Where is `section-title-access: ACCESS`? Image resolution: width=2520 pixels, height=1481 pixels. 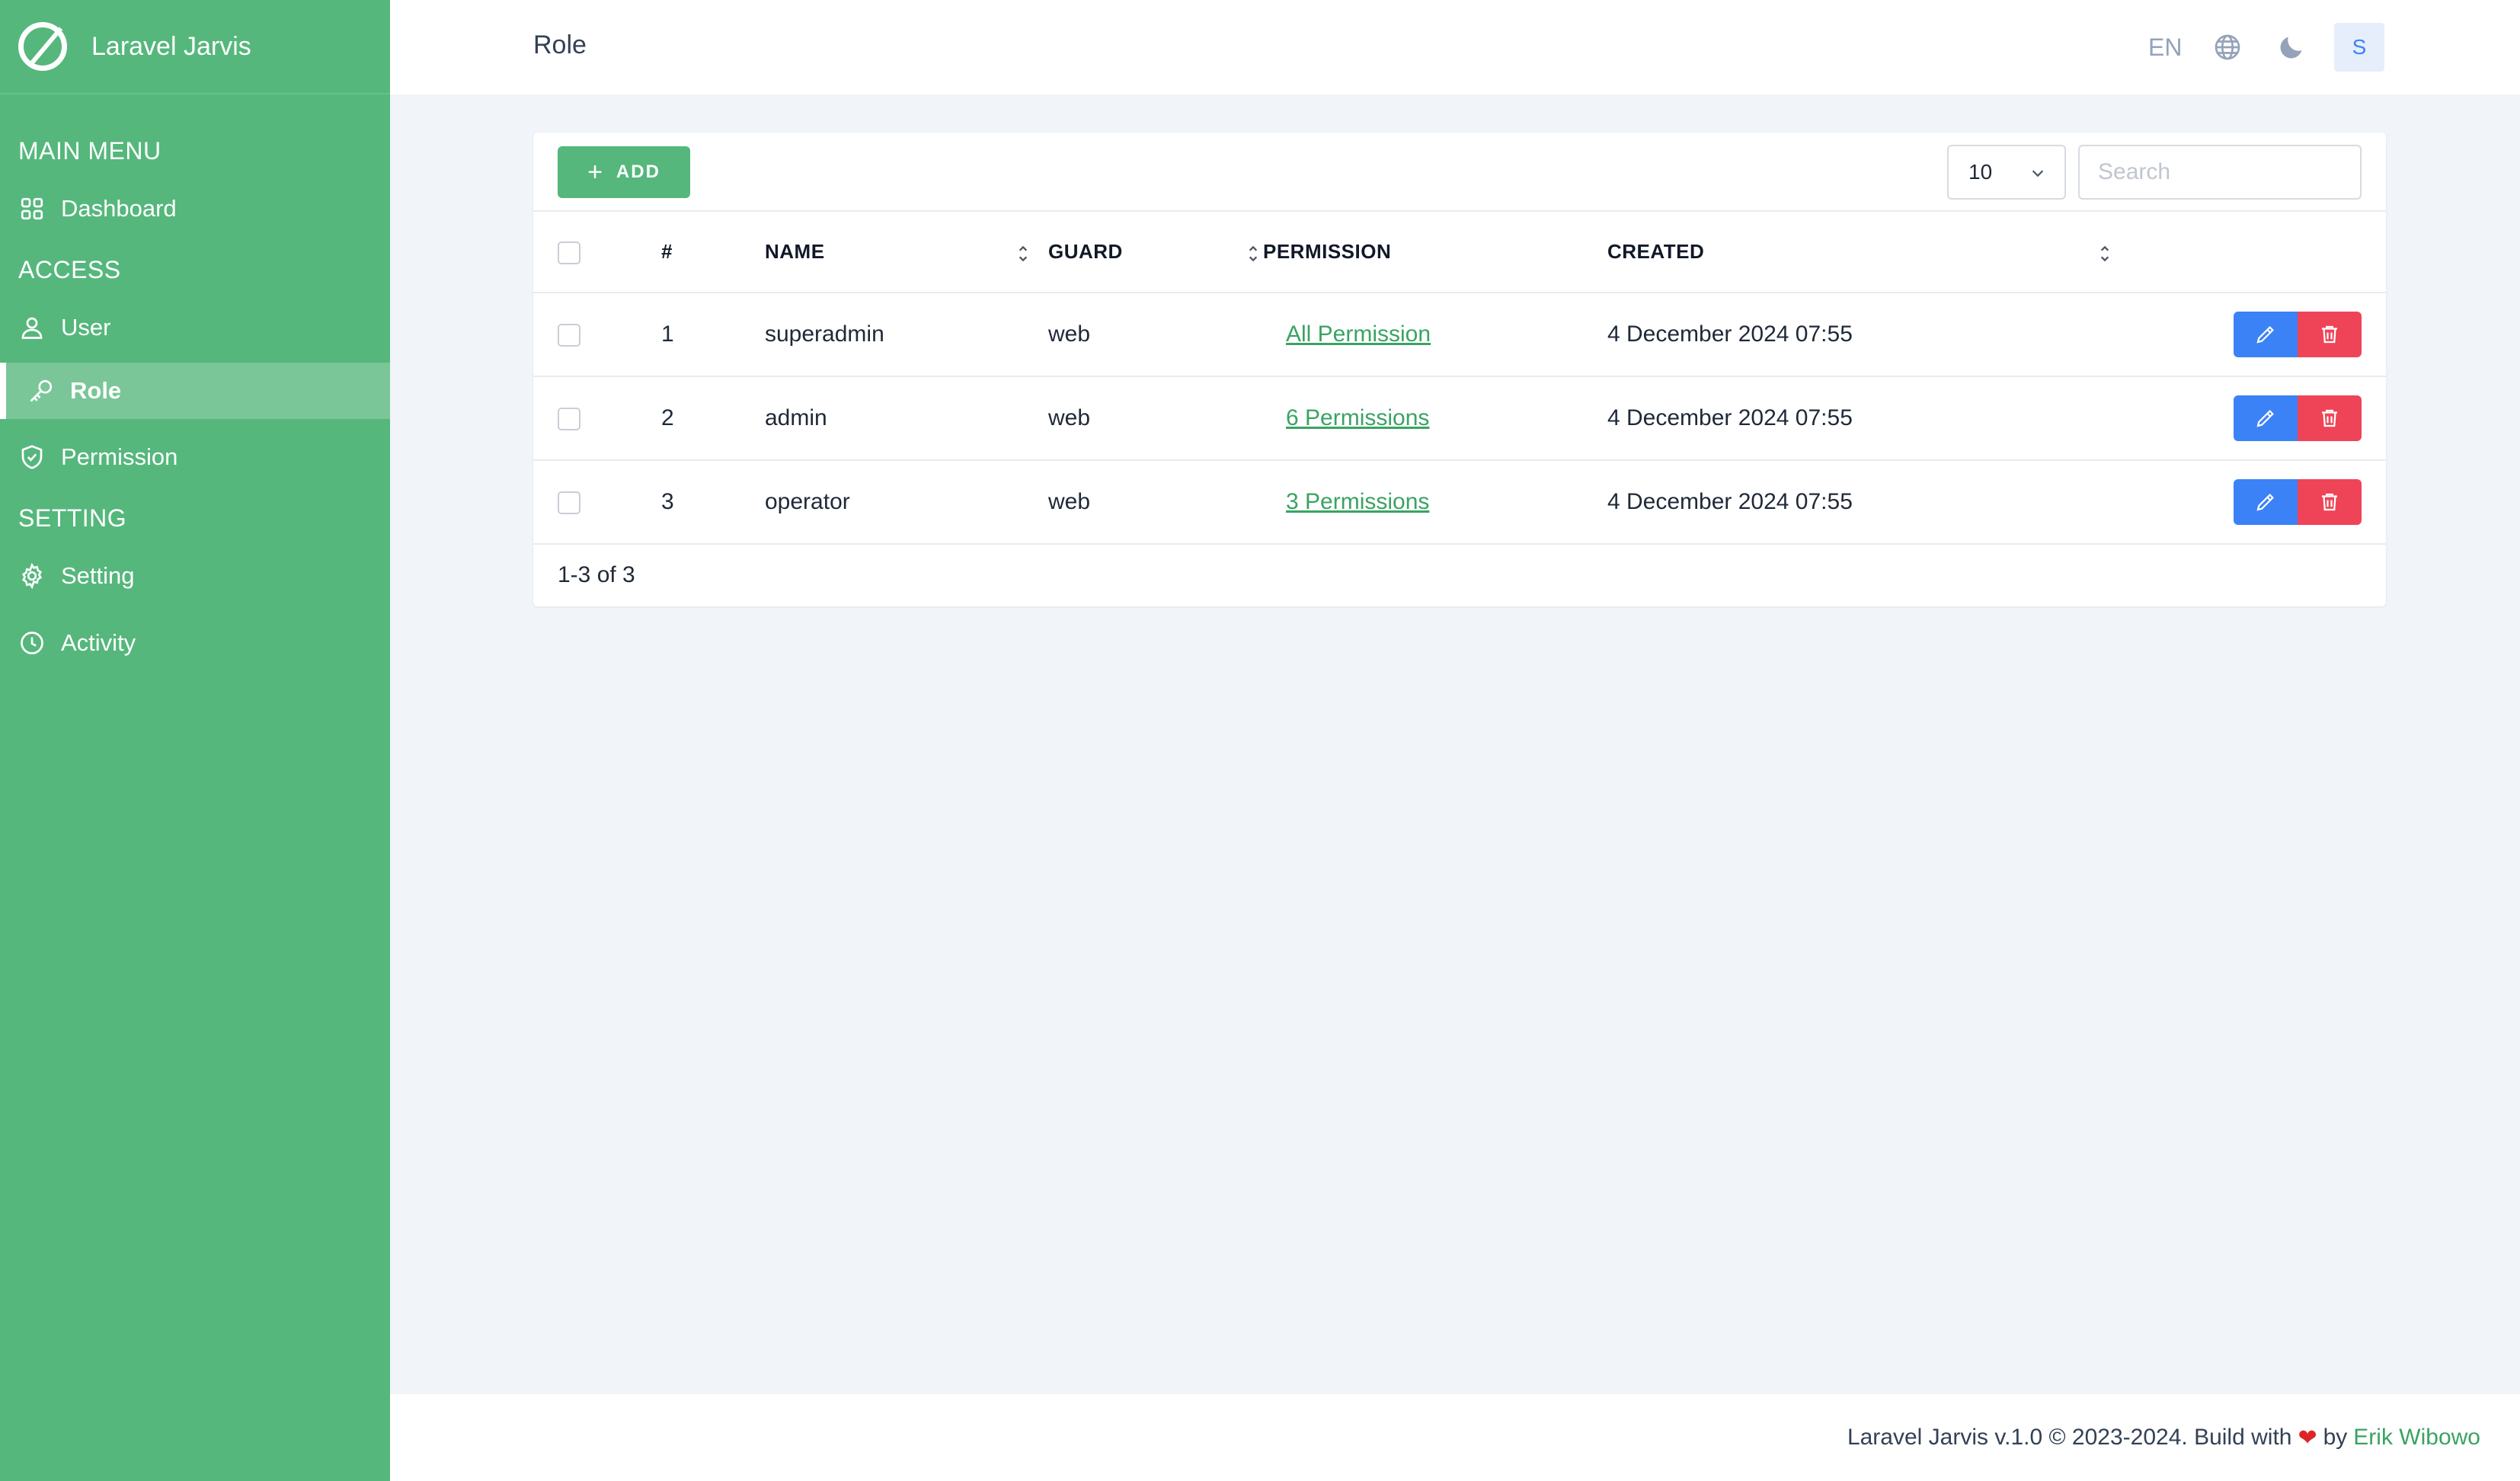
section-title-access: ACCESS is located at coordinates (69, 269).